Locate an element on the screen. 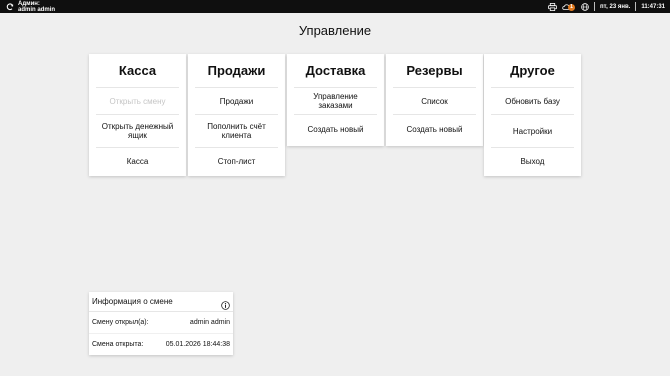 This screenshot has width=670, height=376. user-info: Админ: admin admin is located at coordinates (36, 7).